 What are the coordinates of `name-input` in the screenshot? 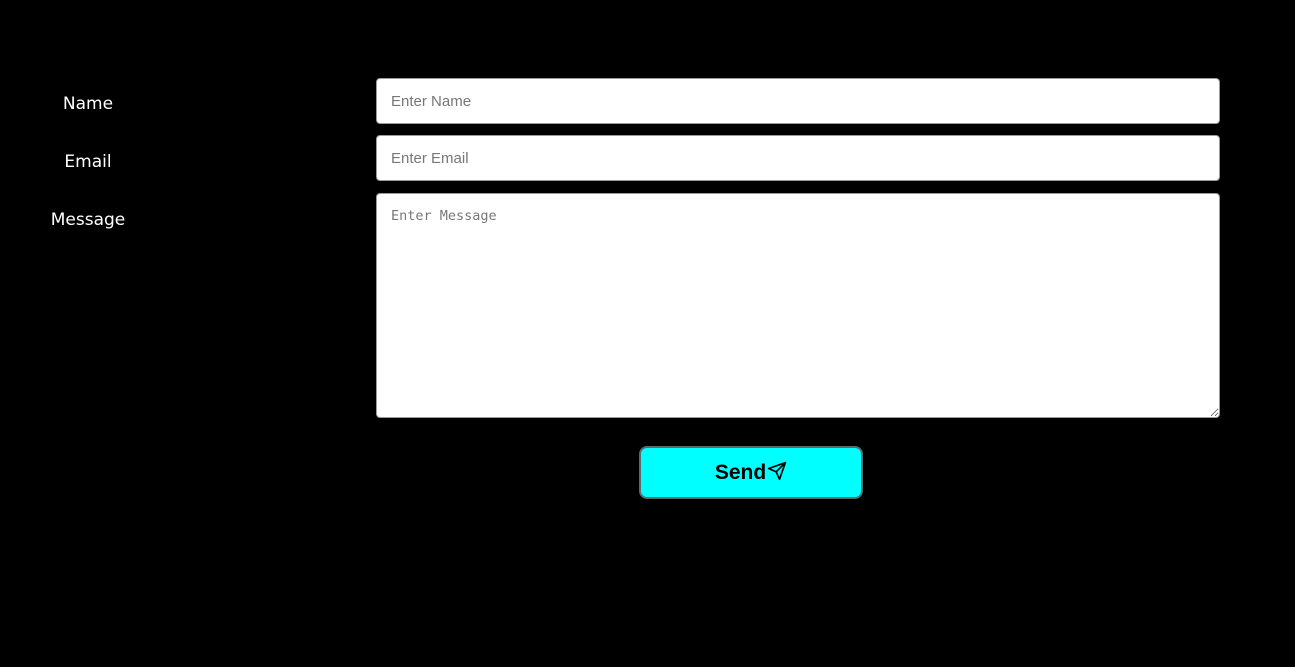 It's located at (798, 101).